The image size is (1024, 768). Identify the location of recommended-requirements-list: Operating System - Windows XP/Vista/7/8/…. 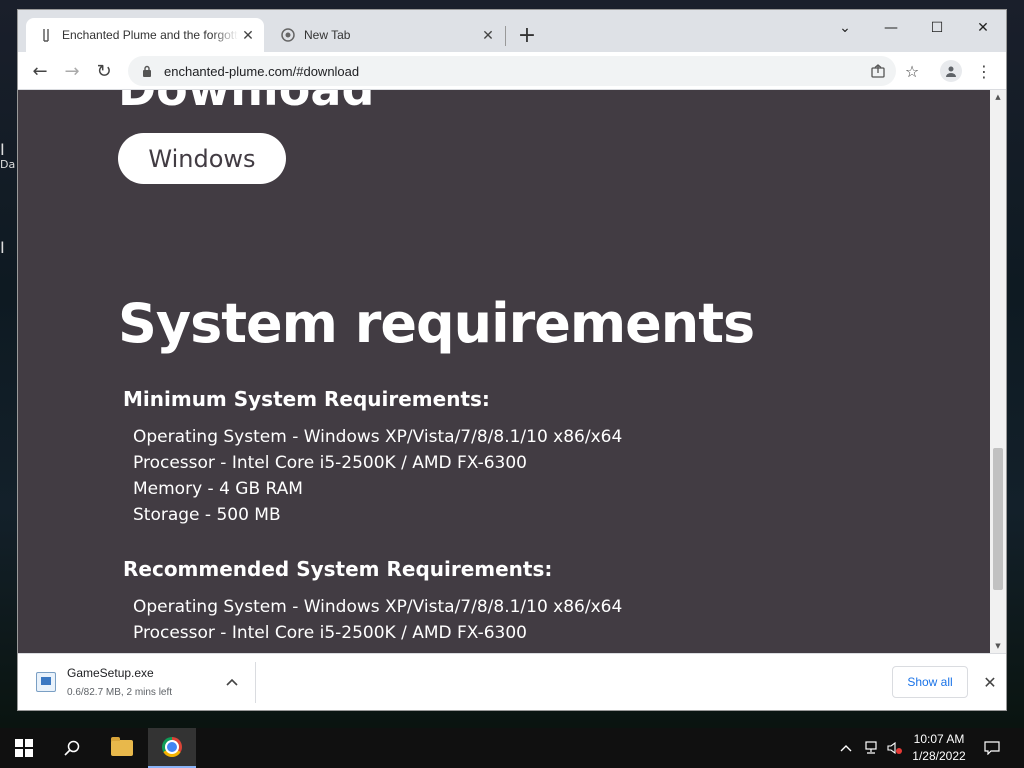
(377, 620).